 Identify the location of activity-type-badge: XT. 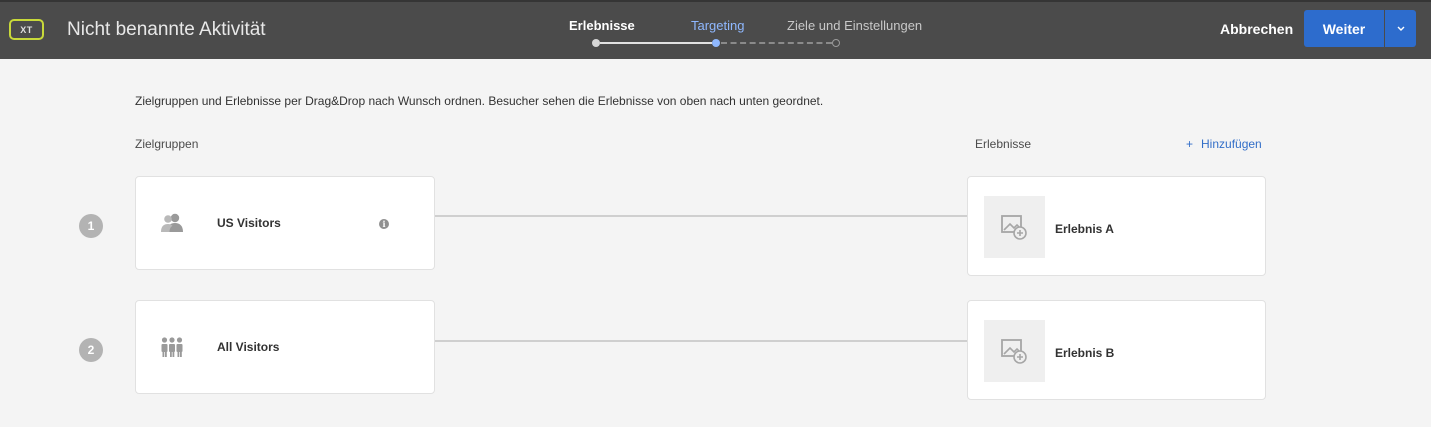
(26, 29).